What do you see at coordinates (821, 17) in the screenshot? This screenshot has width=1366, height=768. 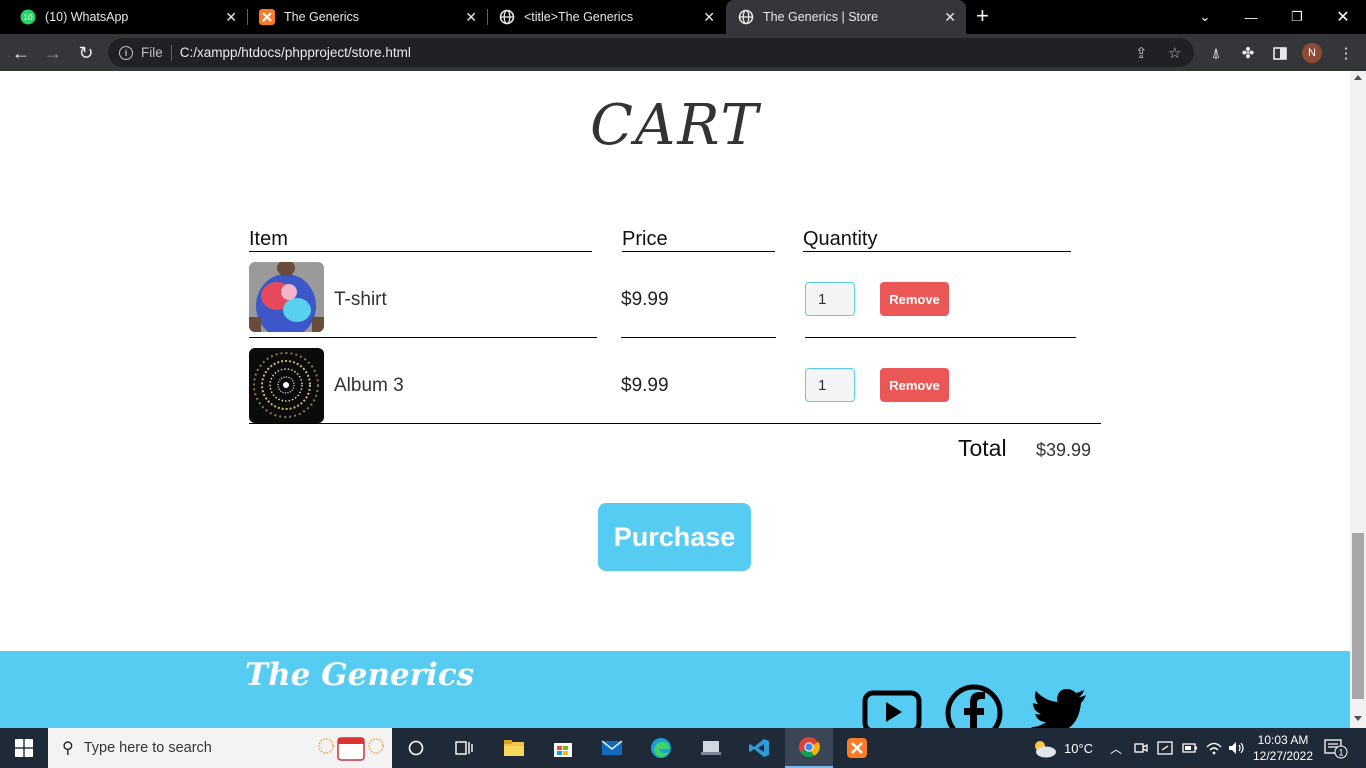 I see `tab-title: The Generics | Store` at bounding box center [821, 17].